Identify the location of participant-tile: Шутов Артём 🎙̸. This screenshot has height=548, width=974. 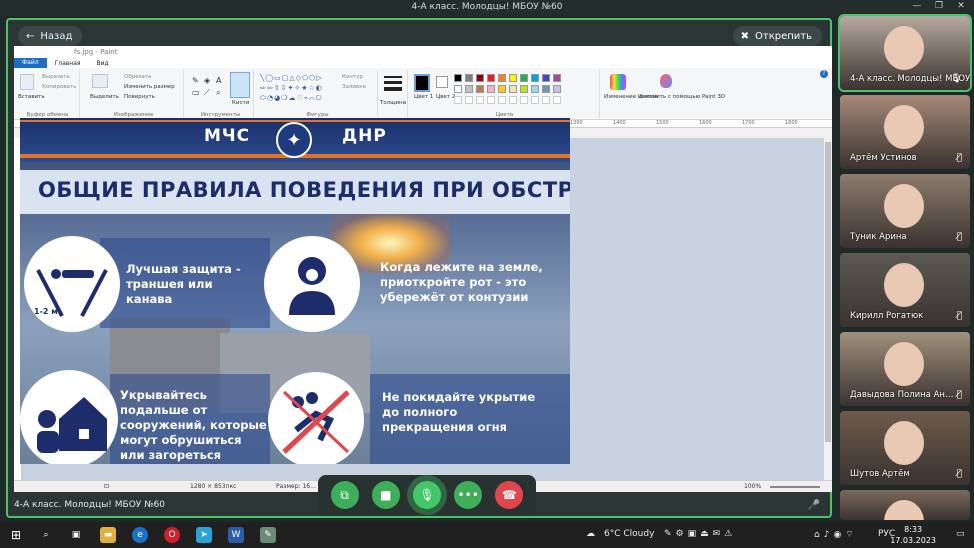
(905, 448).